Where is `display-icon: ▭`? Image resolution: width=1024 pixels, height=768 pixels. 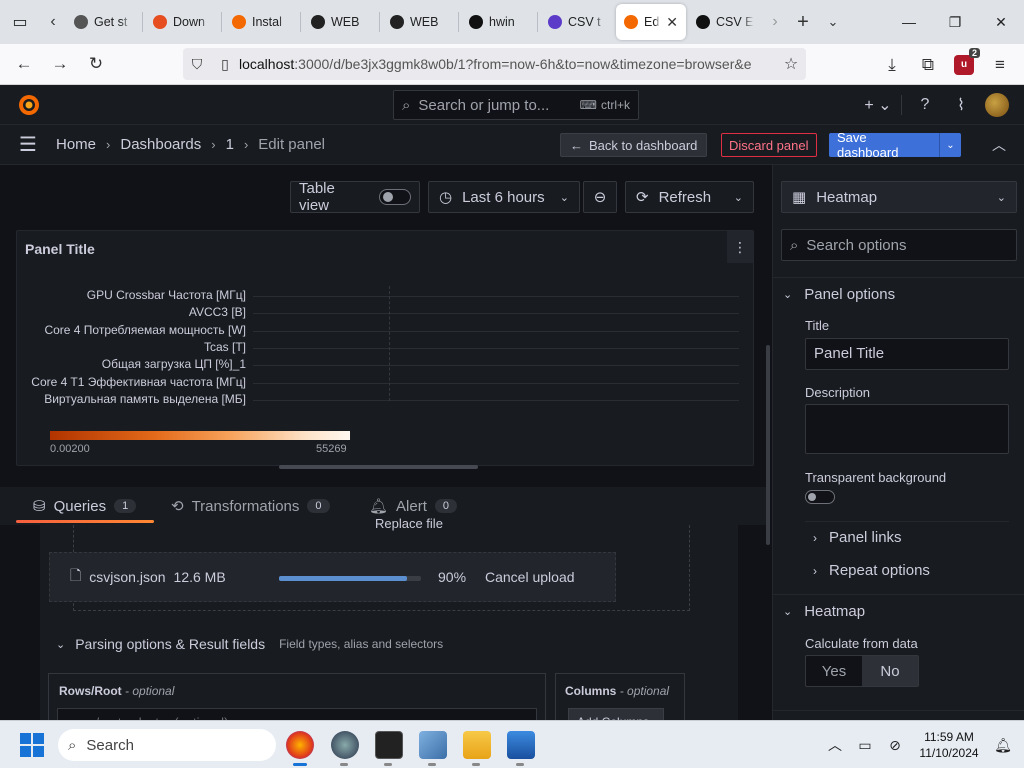
display-icon: ▭ is located at coordinates (865, 745).